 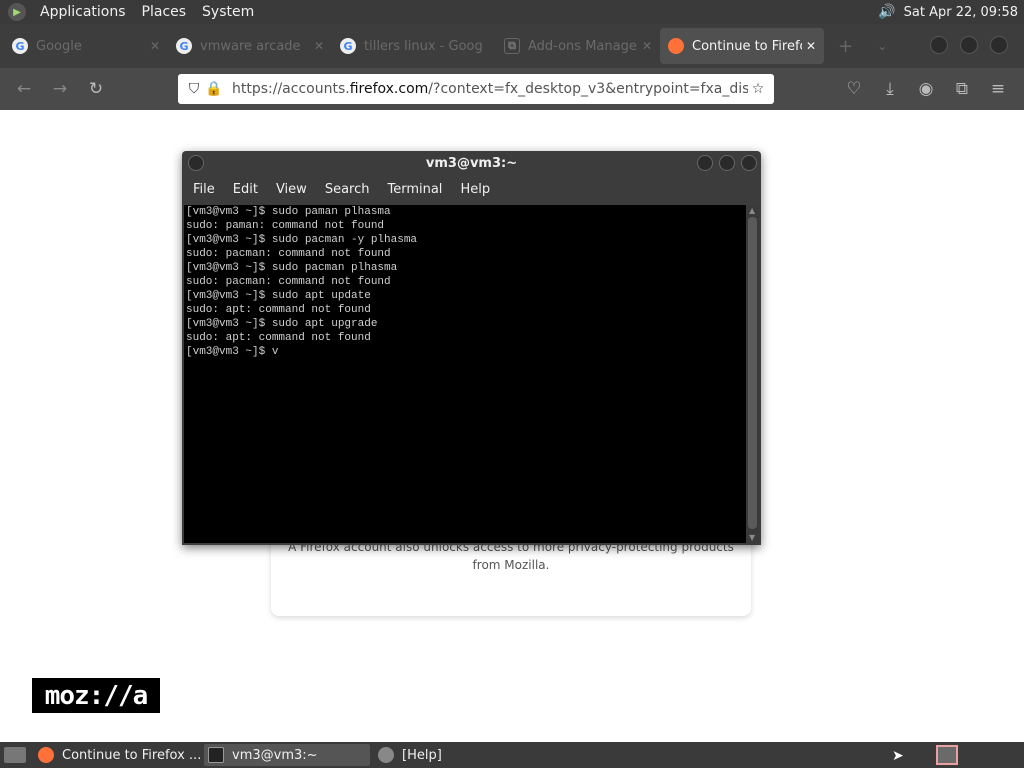 What do you see at coordinates (60, 89) in the screenshot?
I see `forward-arrow-icon: →` at bounding box center [60, 89].